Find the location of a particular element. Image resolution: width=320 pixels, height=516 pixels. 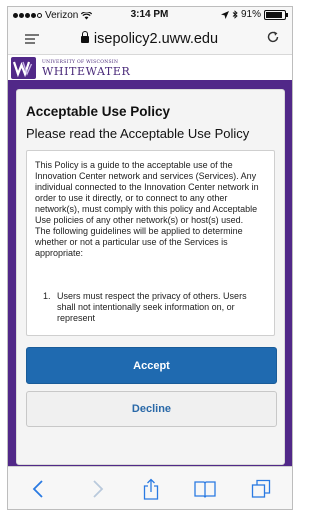

accept-button: Accept is located at coordinates (151, 365).